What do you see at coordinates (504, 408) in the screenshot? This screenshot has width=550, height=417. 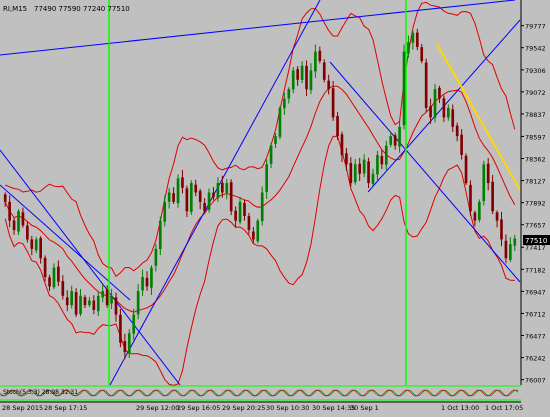 I see `time-tick-label: 1 Oct 17:05` at bounding box center [504, 408].